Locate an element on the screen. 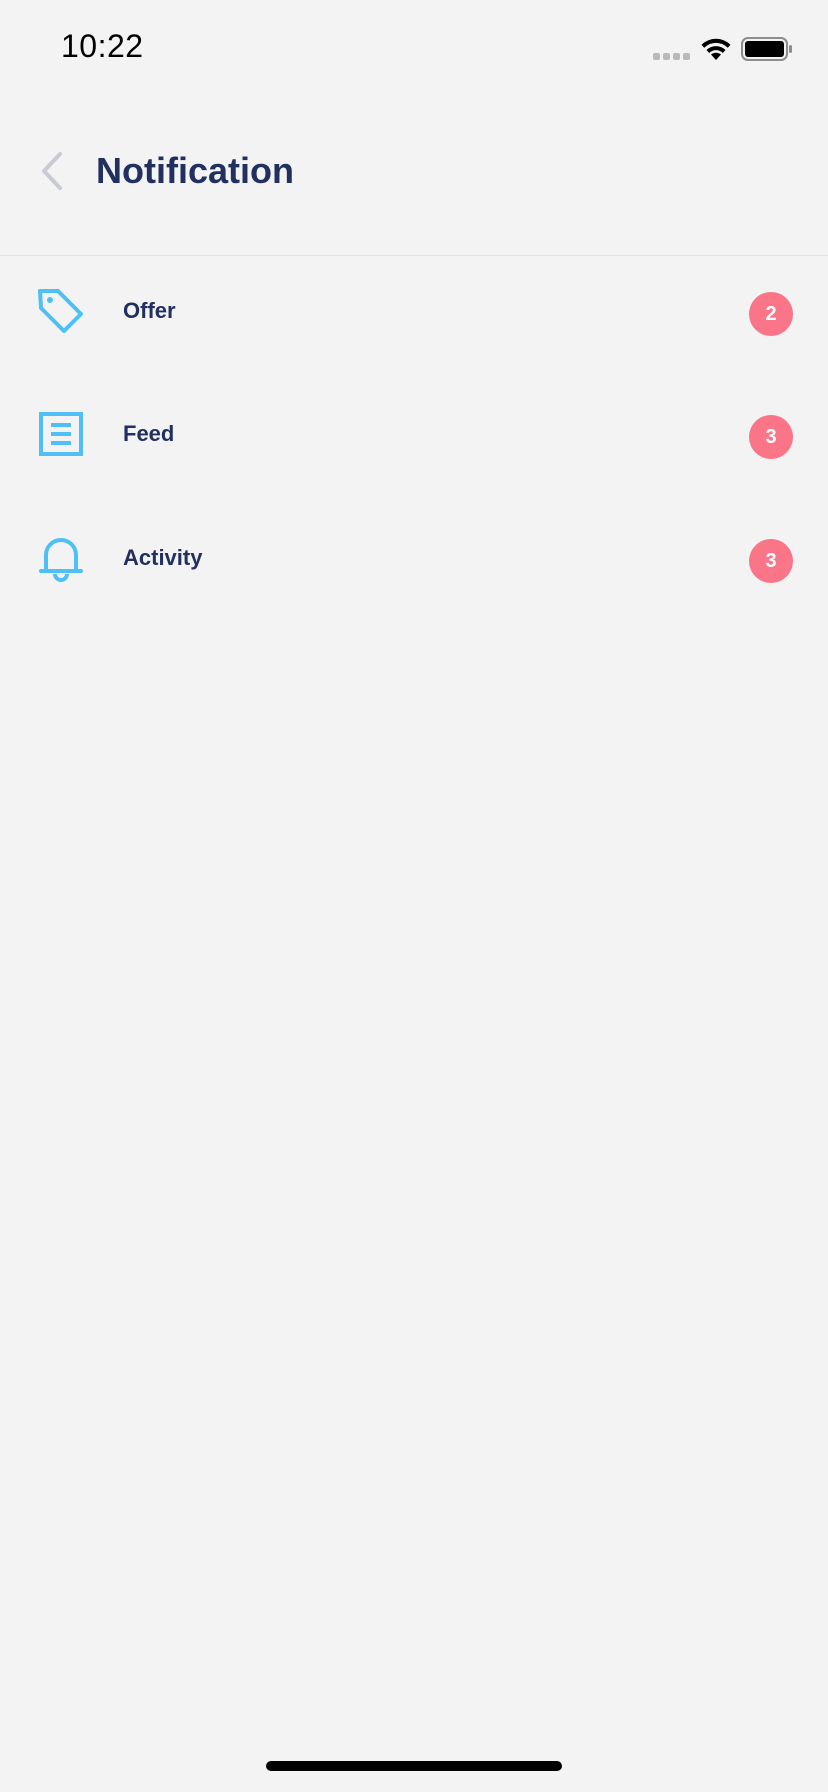 This screenshot has width=828, height=1792. count-badge: 2 is located at coordinates (771, 314).